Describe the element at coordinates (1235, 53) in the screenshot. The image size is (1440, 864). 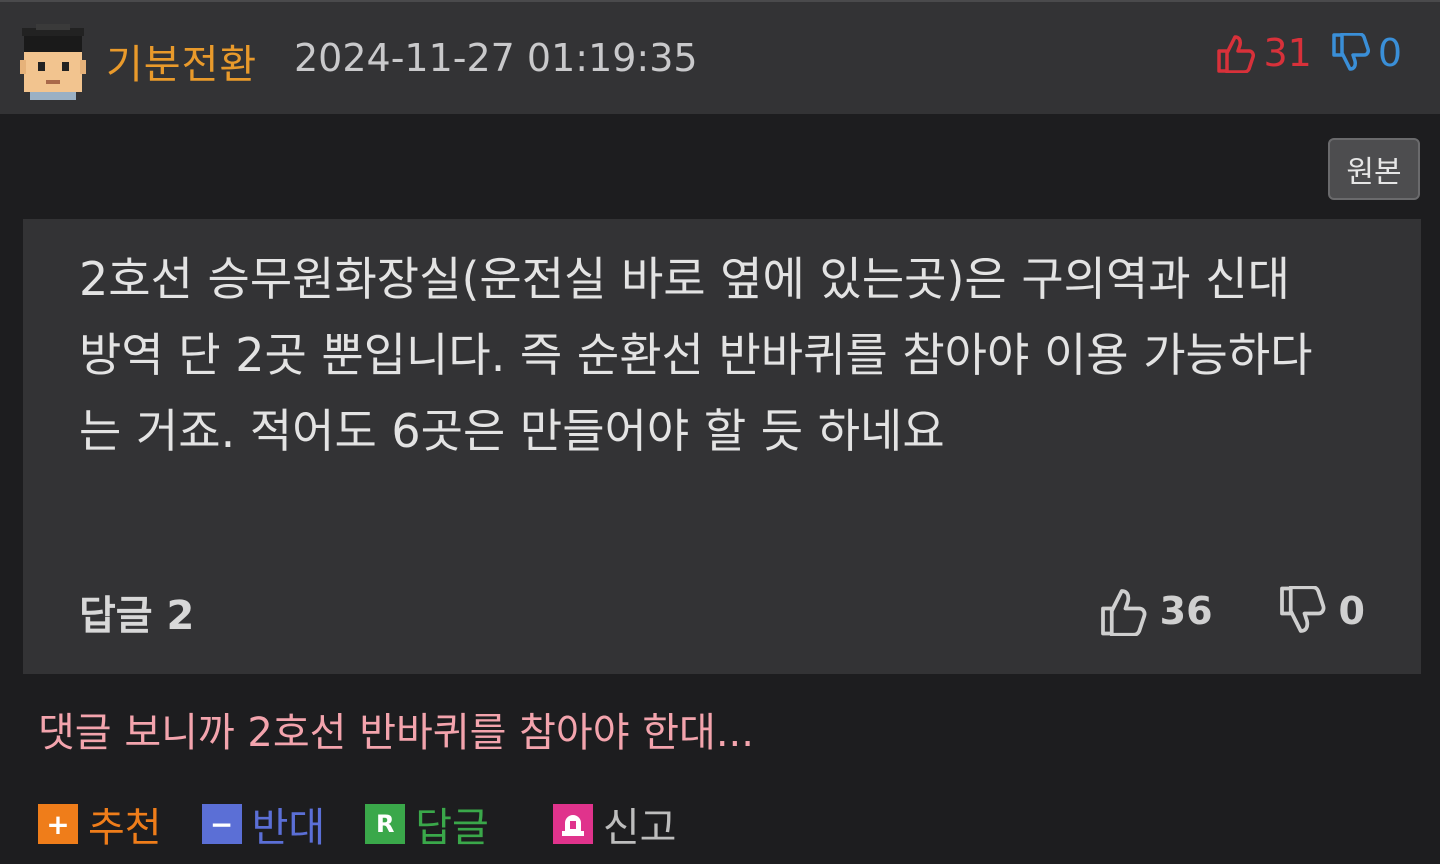
I see `thumbs-up-icon` at that location.